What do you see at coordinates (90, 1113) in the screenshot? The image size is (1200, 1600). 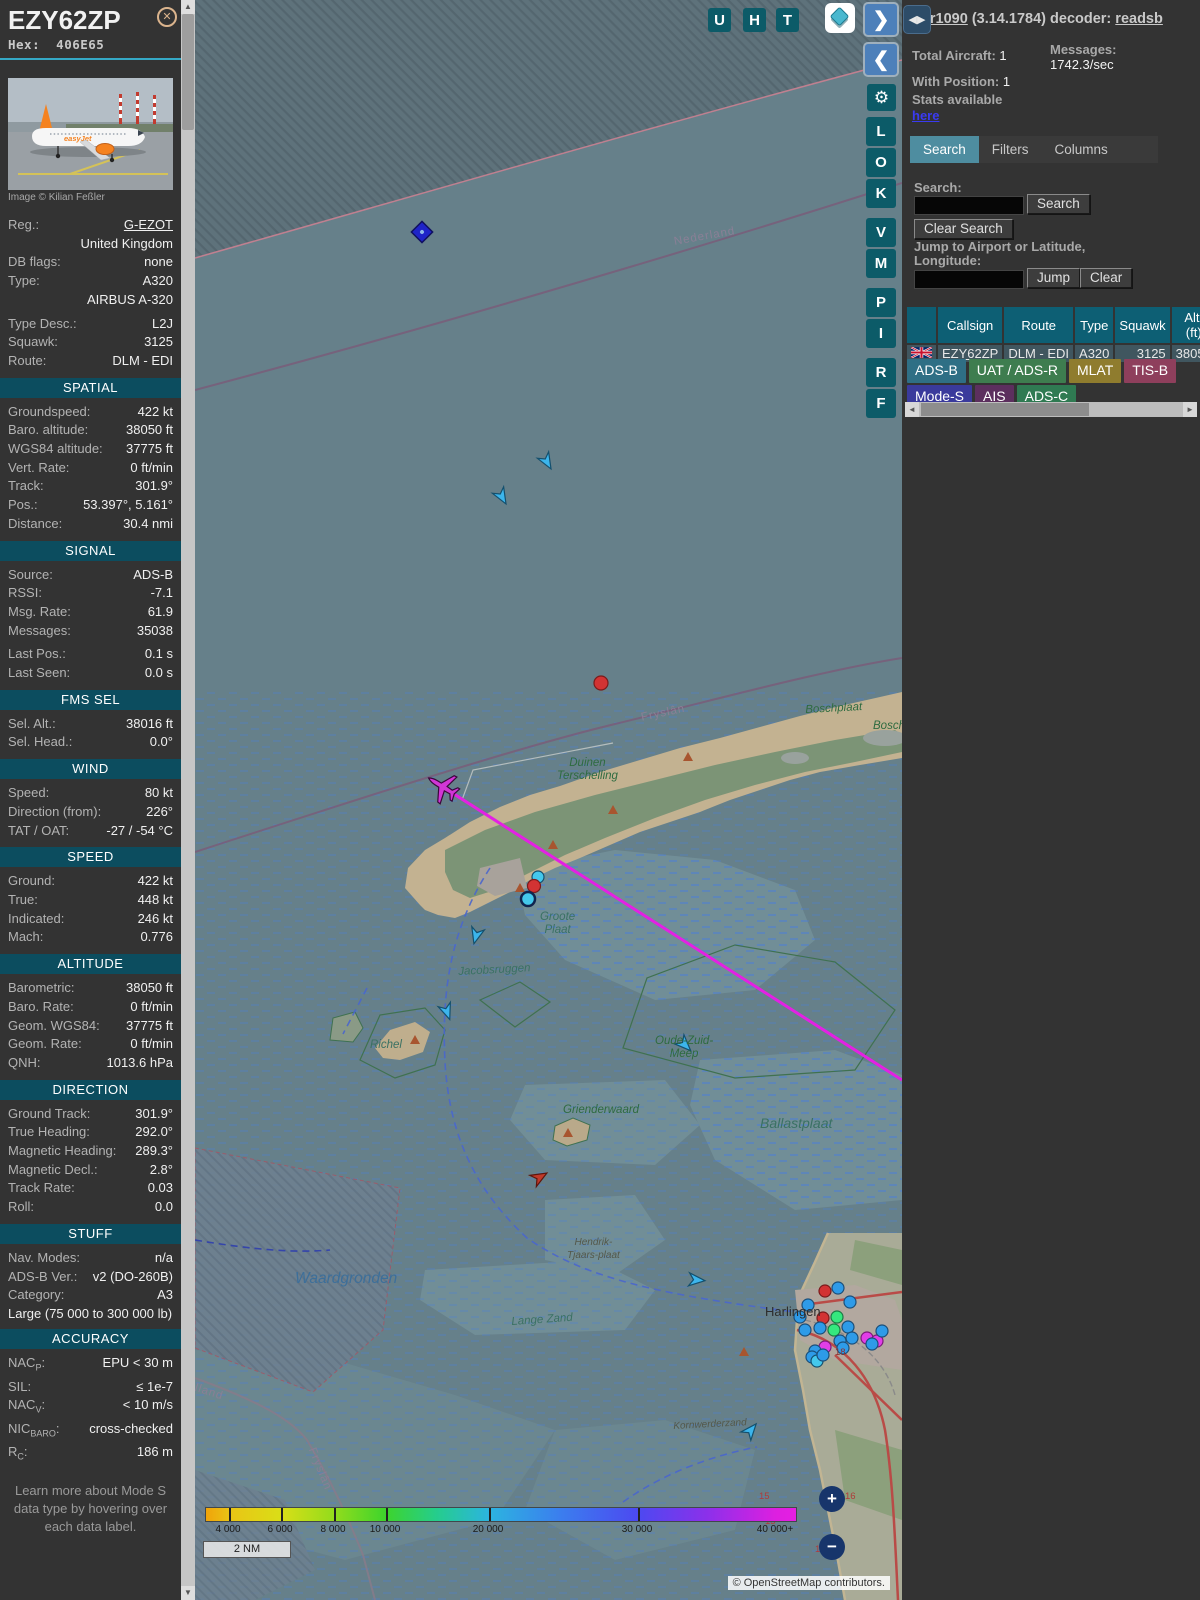 I see `data-row: Ground Track: 301.9°` at bounding box center [90, 1113].